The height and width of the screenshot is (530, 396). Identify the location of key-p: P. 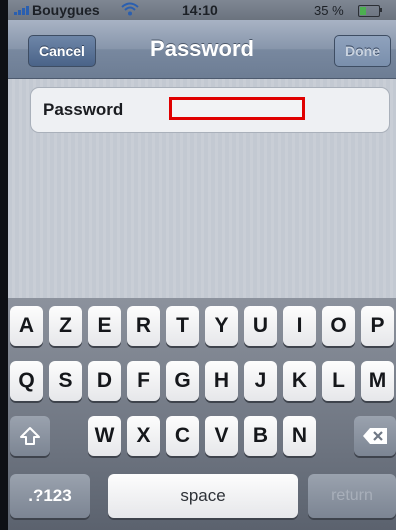
(377, 326).